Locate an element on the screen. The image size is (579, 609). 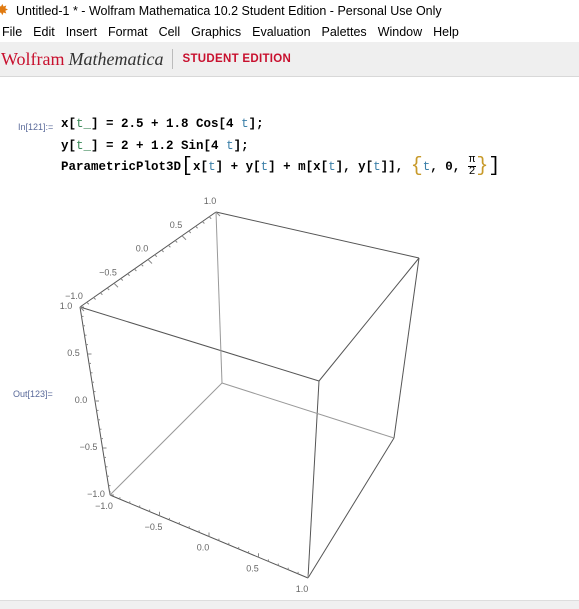
z-axis-tick-label: −1.0 is located at coordinates (96, 494).